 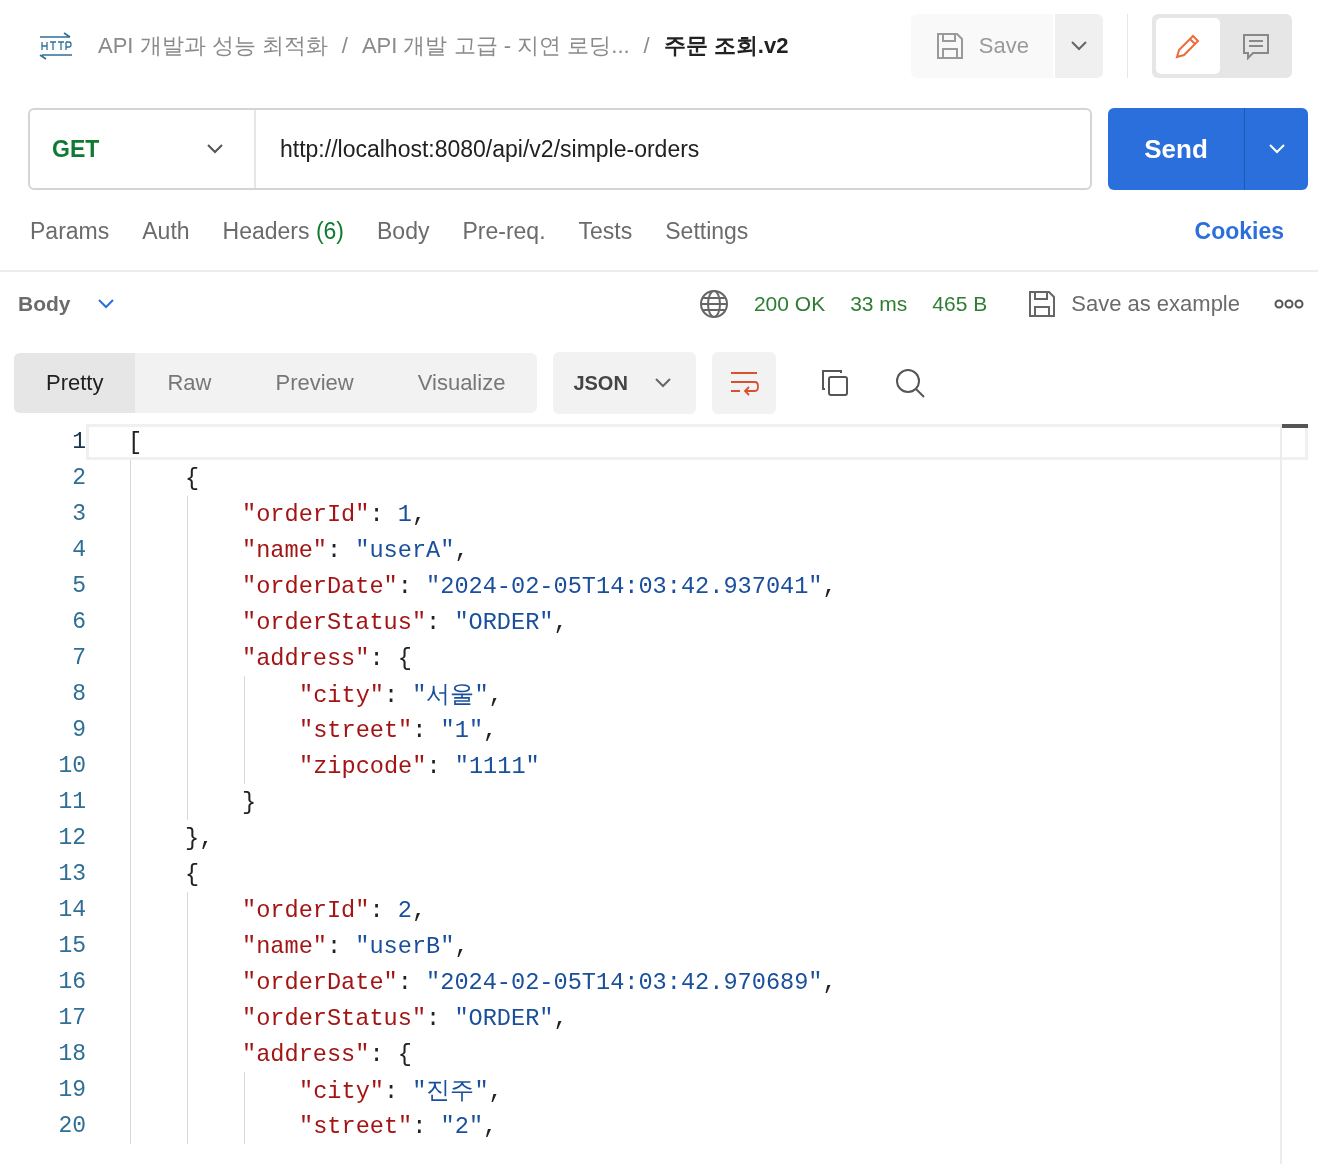 What do you see at coordinates (78, 514) in the screenshot?
I see `line-number: 3` at bounding box center [78, 514].